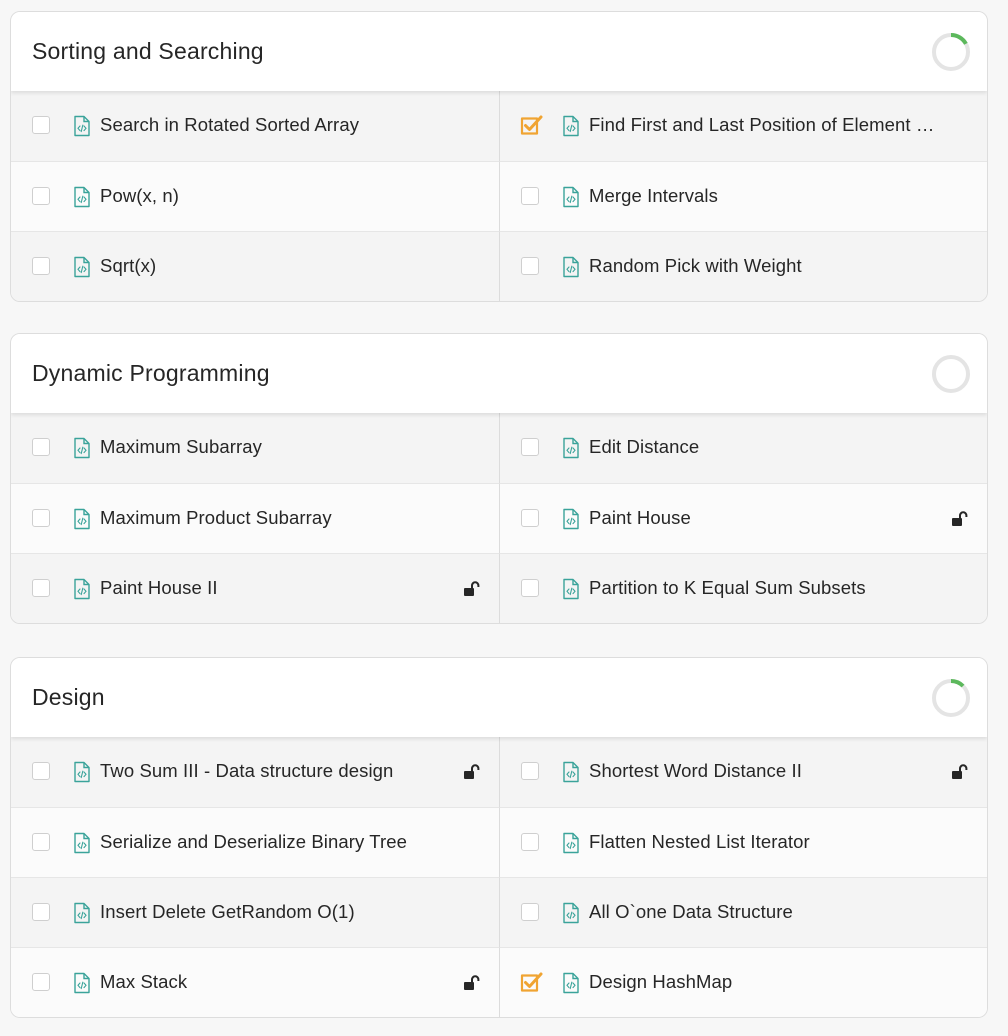  Describe the element at coordinates (274, 125) in the screenshot. I see `problem-title: Search in Rotated Sorted Array` at that location.